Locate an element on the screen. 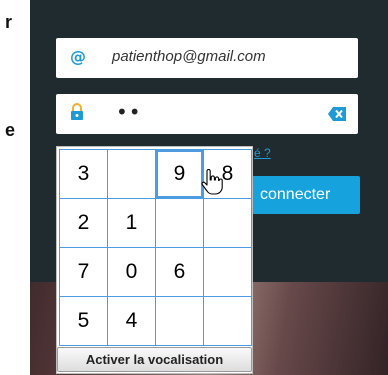 The image size is (388, 375). cutoff-text-r: r is located at coordinates (9, 22).